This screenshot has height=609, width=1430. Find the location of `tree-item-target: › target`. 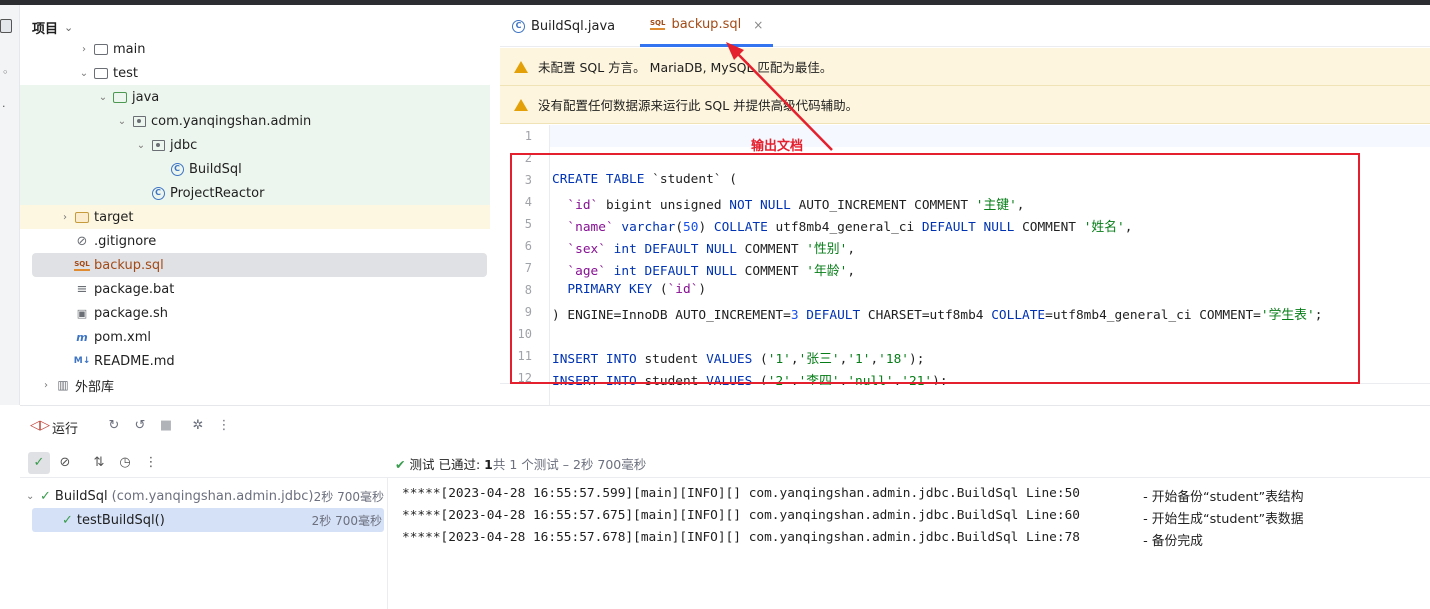

tree-item-target: › target is located at coordinates (255, 217).